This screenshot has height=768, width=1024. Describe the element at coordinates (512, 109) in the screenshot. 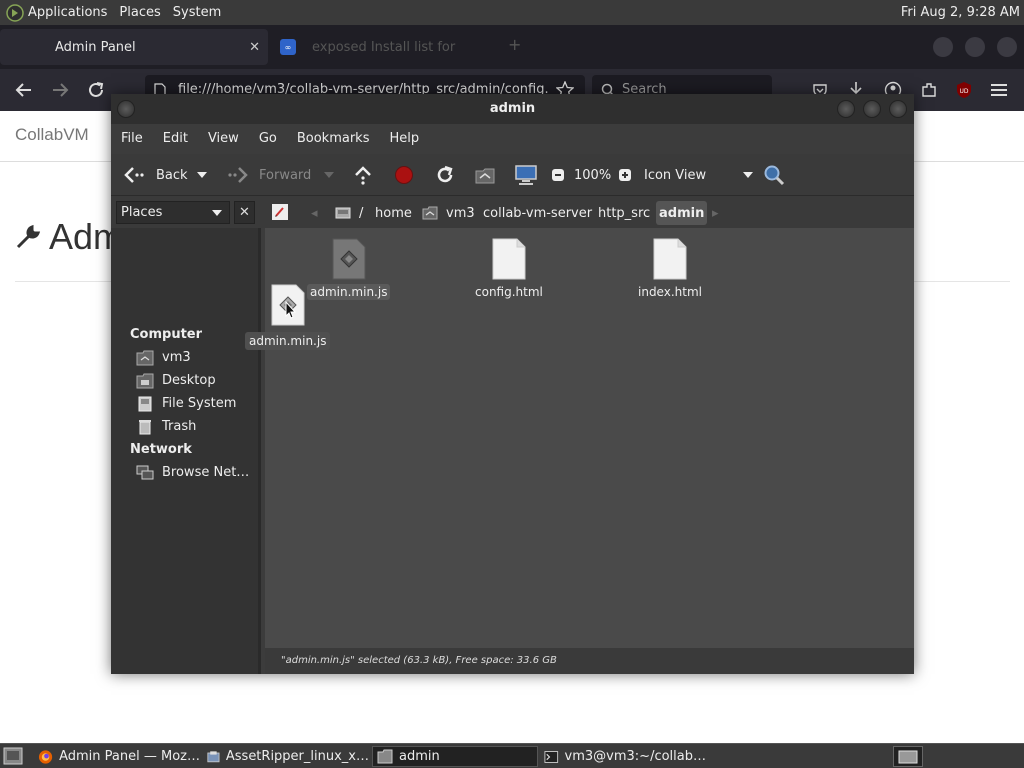

I see `window-titlebar: admin` at that location.